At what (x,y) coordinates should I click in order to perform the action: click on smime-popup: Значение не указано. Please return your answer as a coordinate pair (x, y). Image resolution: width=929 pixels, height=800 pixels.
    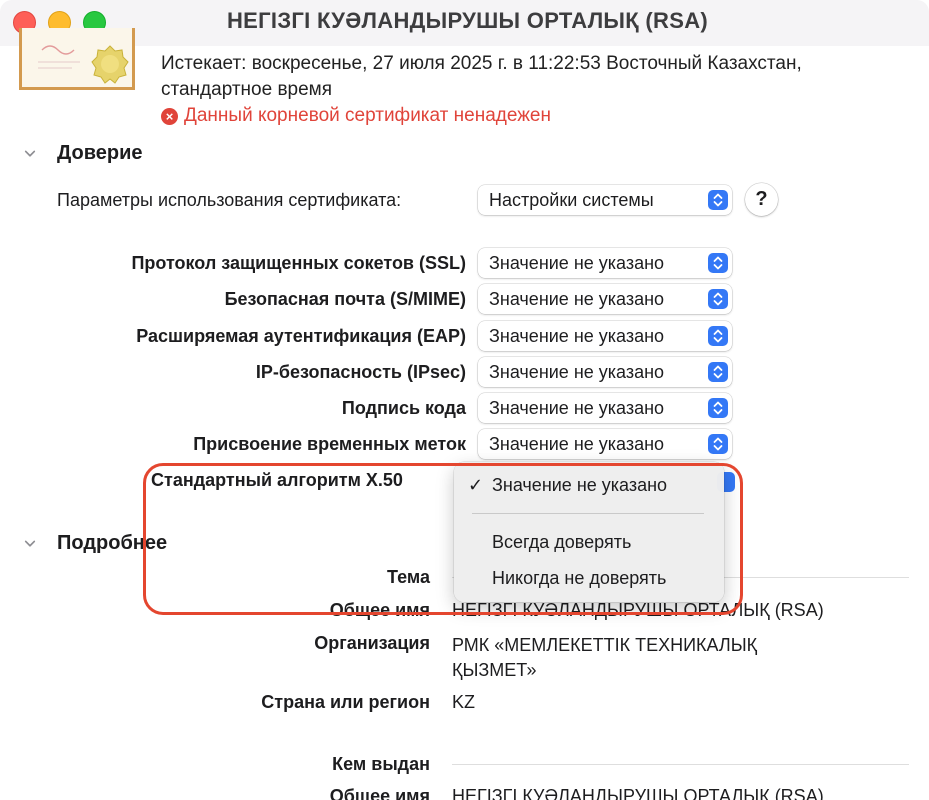
    Looking at the image, I should click on (605, 299).